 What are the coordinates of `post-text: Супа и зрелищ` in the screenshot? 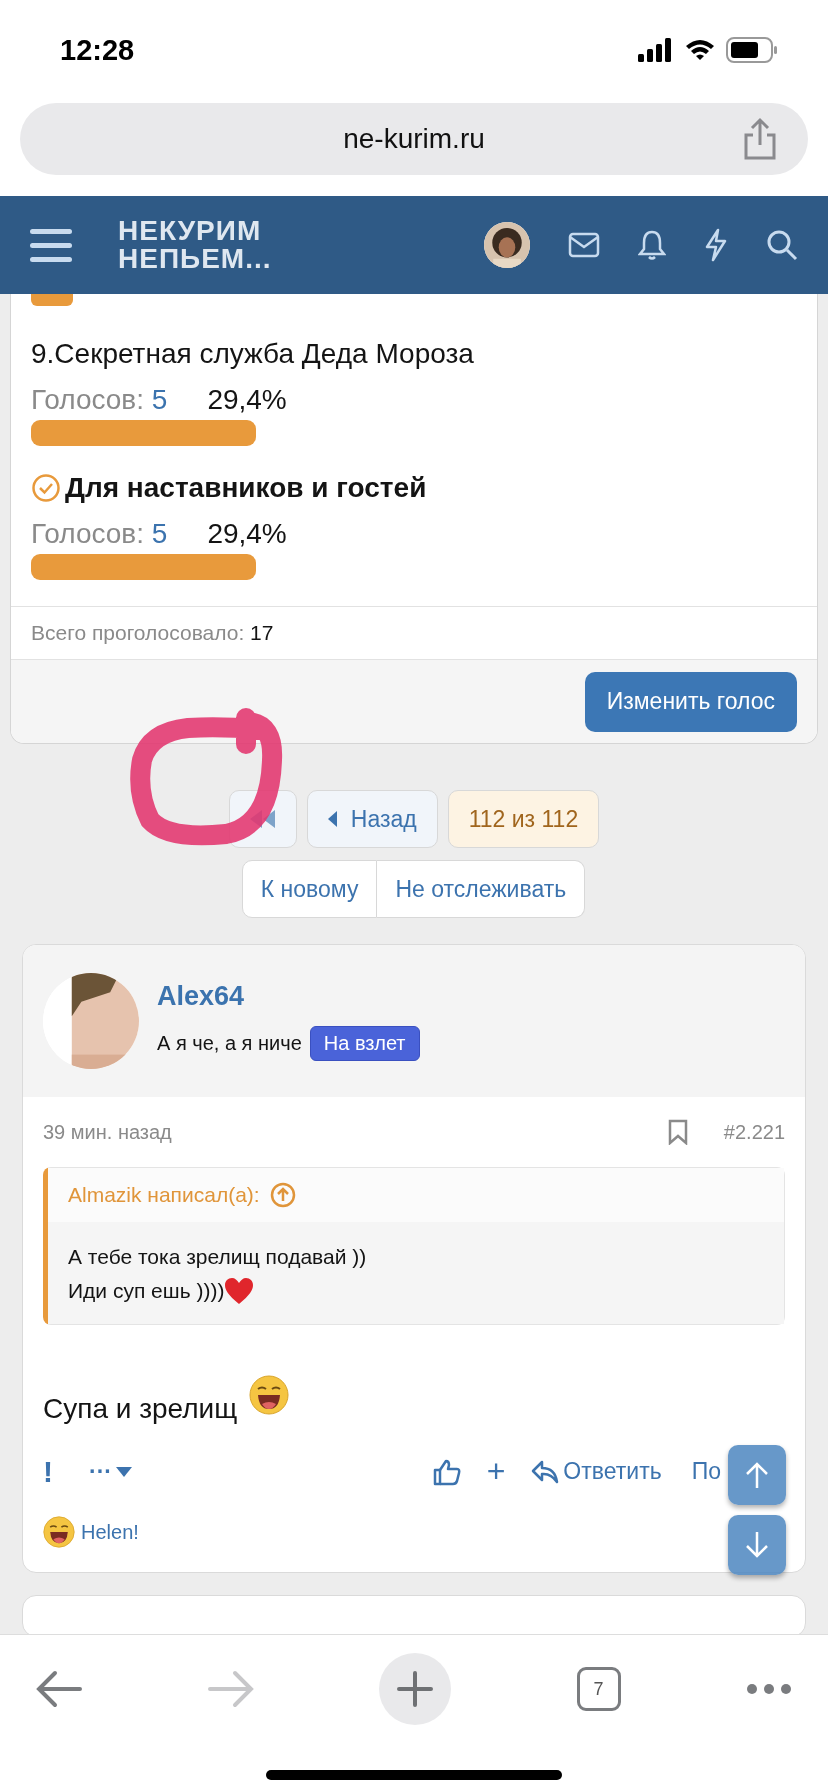 It's located at (140, 1409).